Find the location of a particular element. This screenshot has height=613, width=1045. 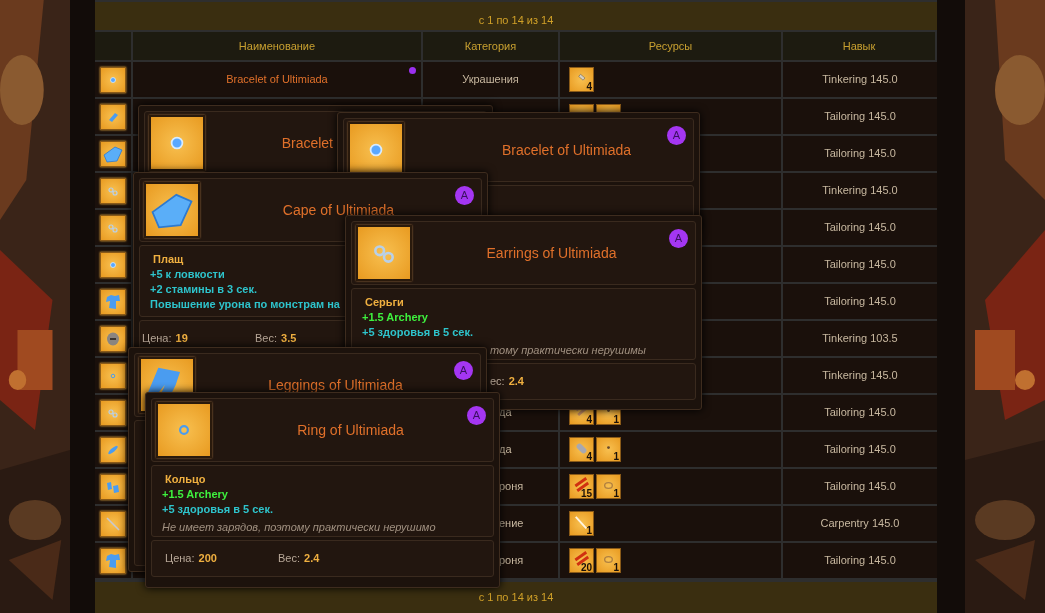

stat-line: Повышение урона по монстрам на is located at coordinates (245, 304).